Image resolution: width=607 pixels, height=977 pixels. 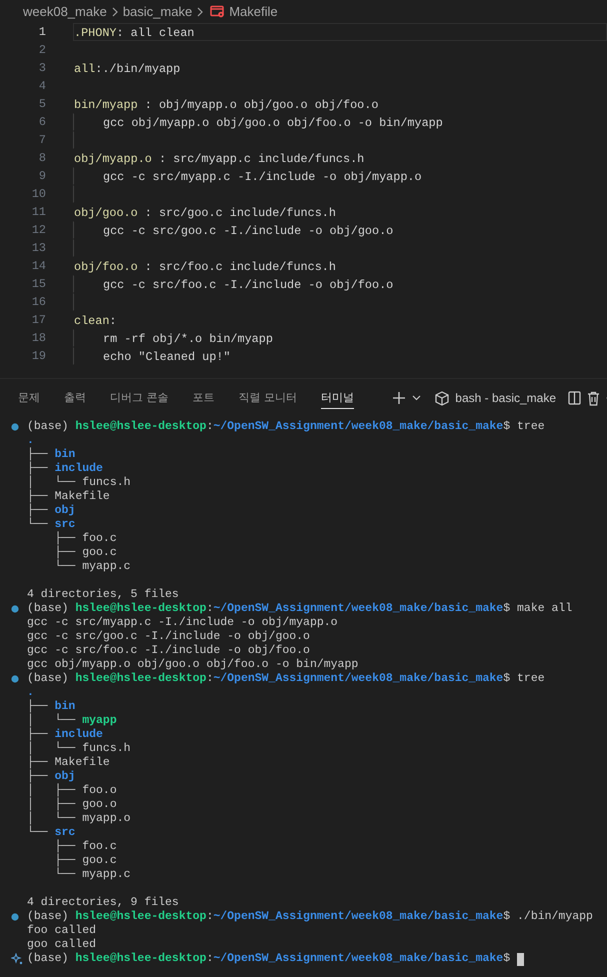 What do you see at coordinates (168, 651) in the screenshot?
I see `output-line: gcc -c src/foo.c -I./include -o obj/foo.o` at bounding box center [168, 651].